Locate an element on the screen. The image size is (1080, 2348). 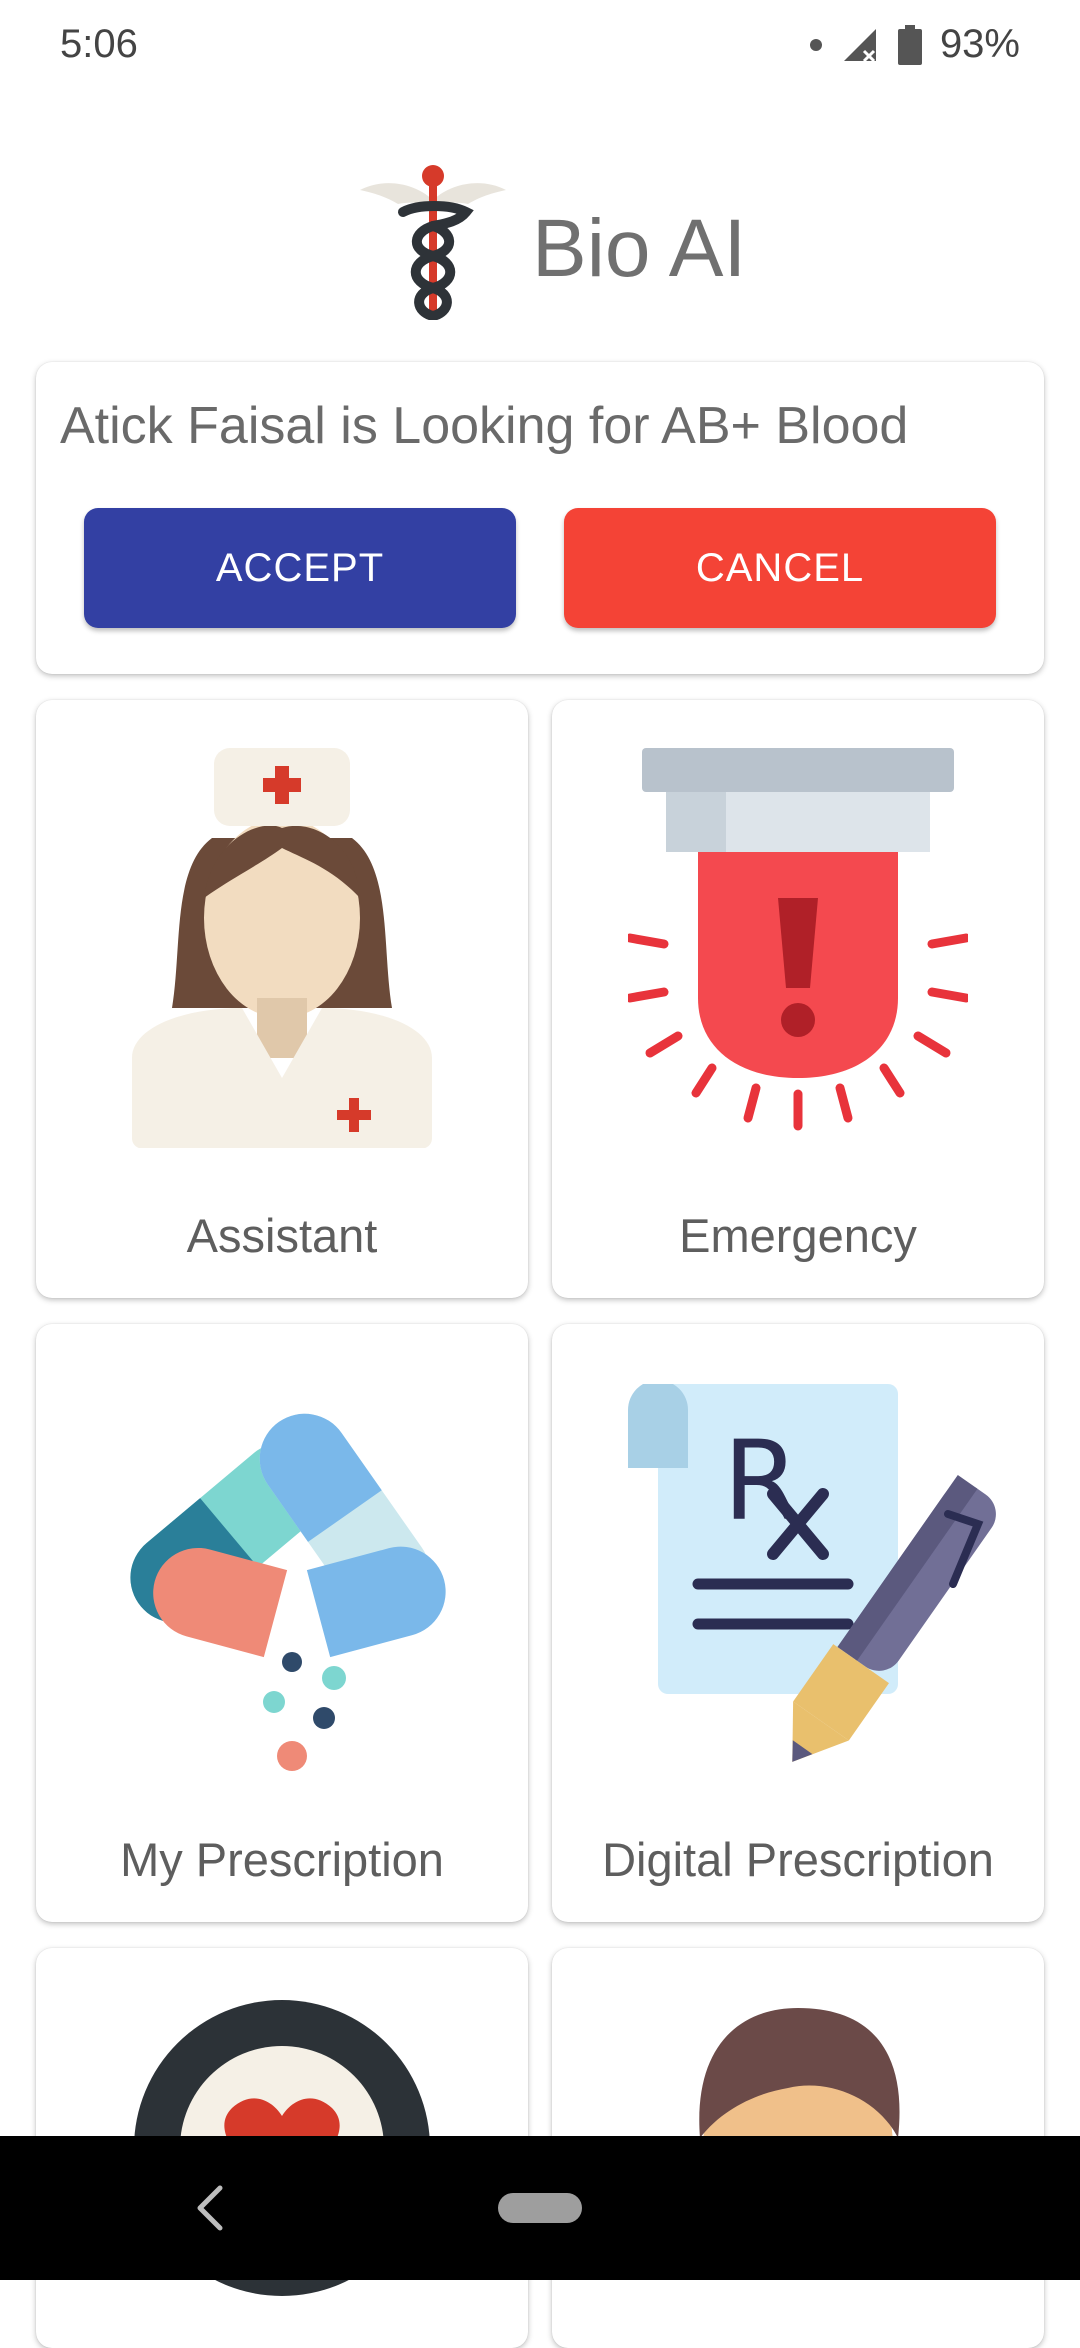
emergency-label: Emergency is located at coordinates (798, 1235).